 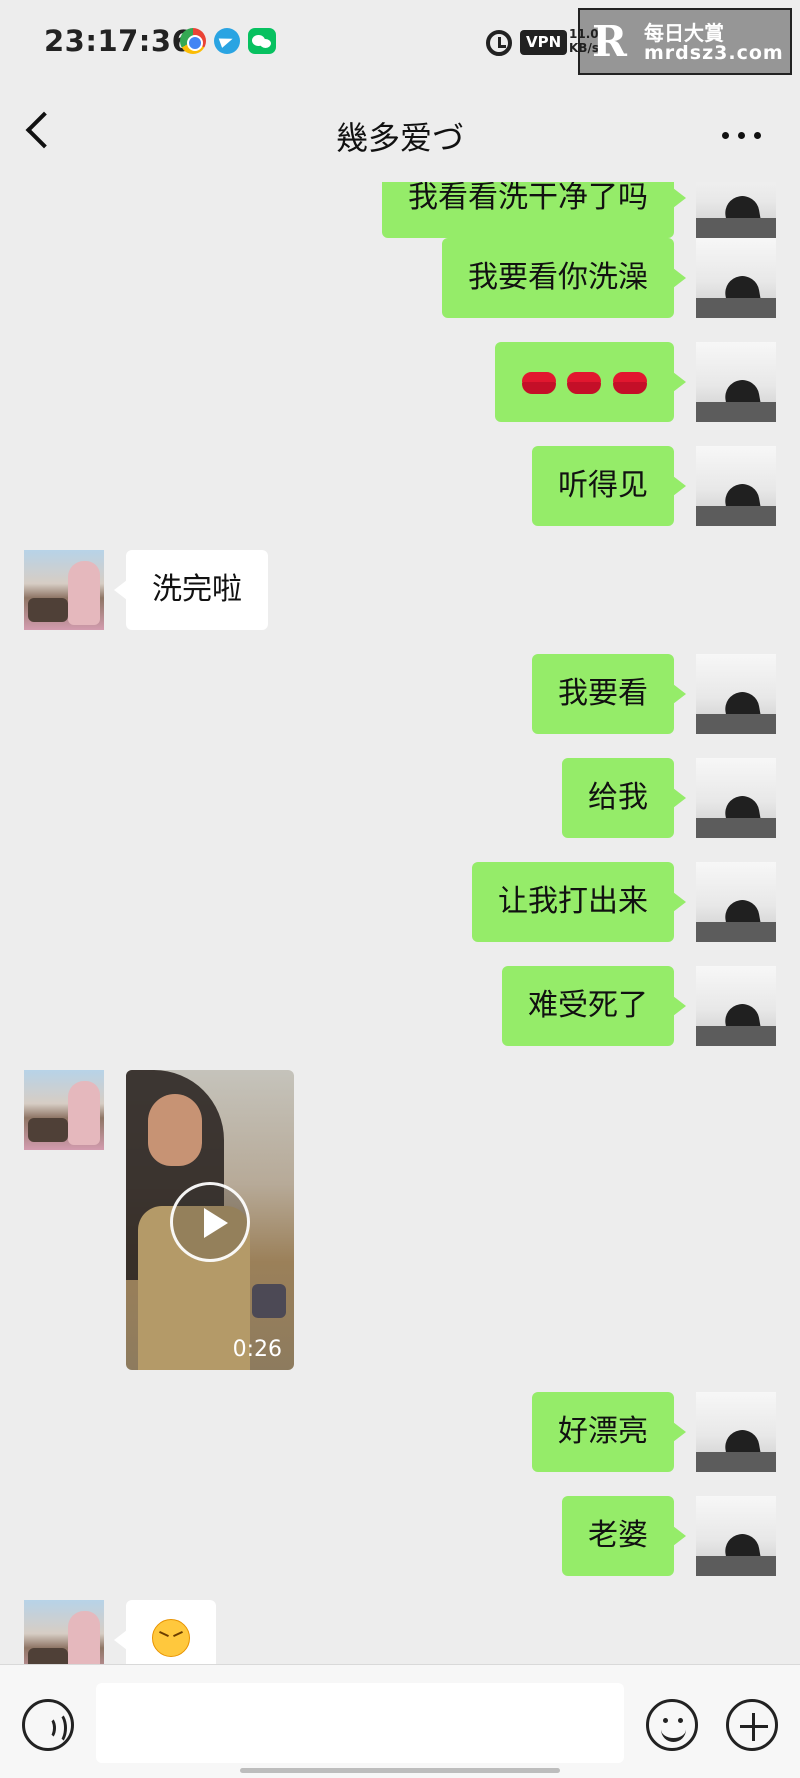 I want to click on watermark-url: mrdsz3.com, so click(x=714, y=53).